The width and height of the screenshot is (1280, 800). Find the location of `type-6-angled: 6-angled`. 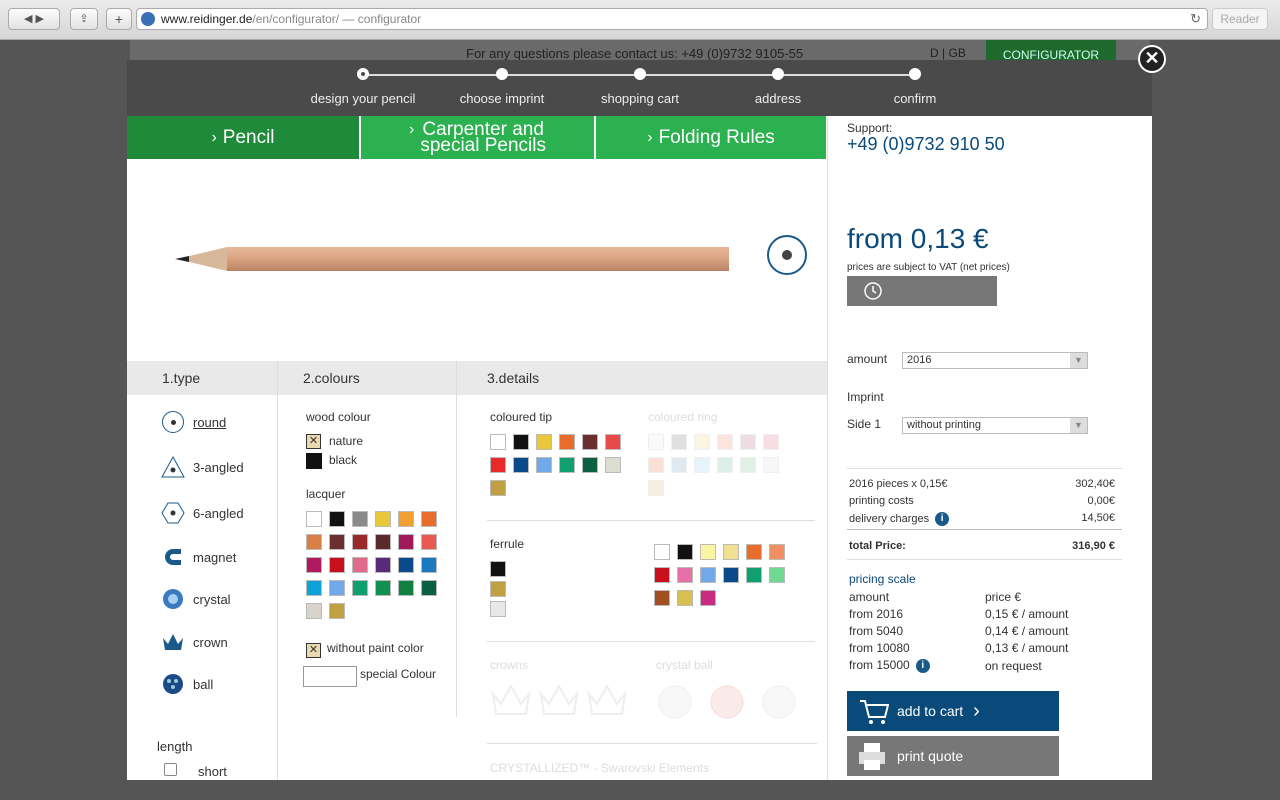

type-6-angled: 6-angled is located at coordinates (202, 513).